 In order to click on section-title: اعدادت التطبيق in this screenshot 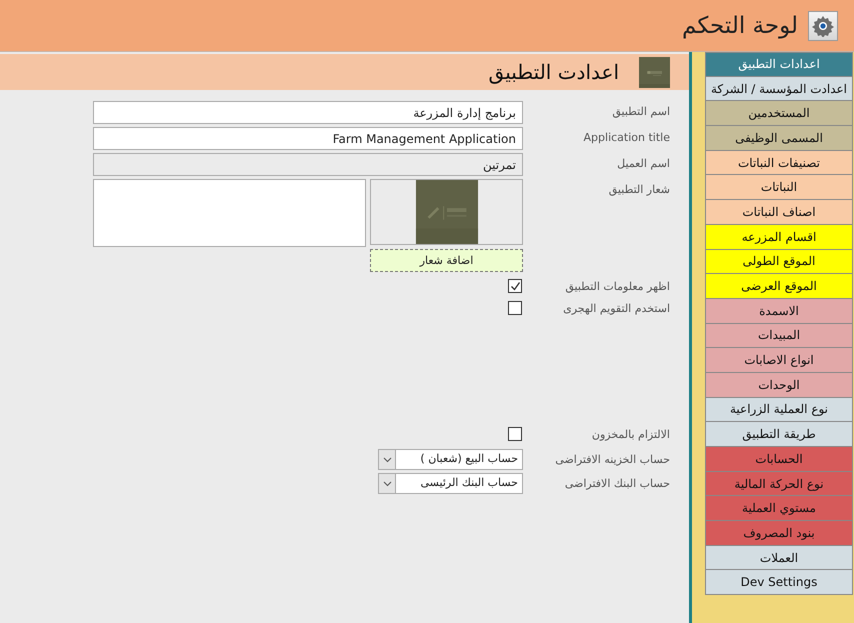, I will do `click(553, 72)`.